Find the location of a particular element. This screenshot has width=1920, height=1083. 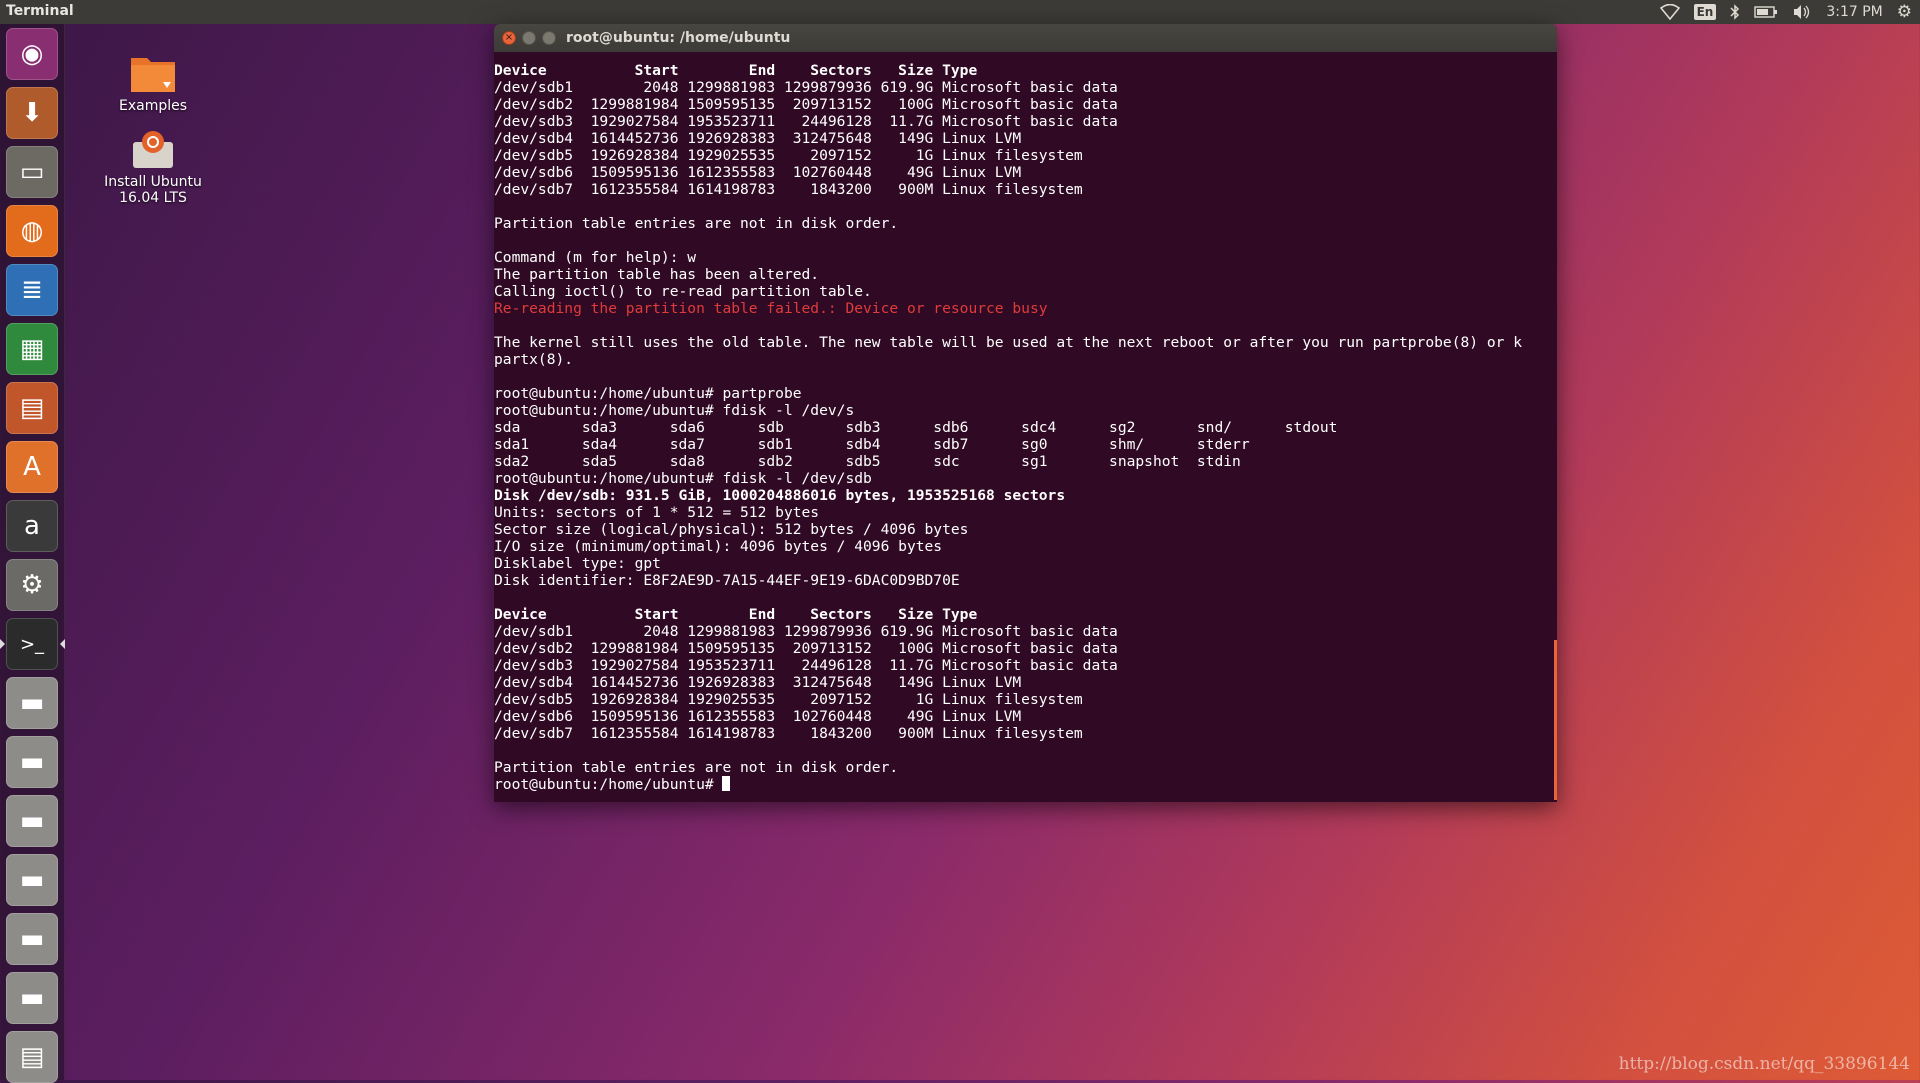

active-indicator-left is located at coordinates (2, 644).